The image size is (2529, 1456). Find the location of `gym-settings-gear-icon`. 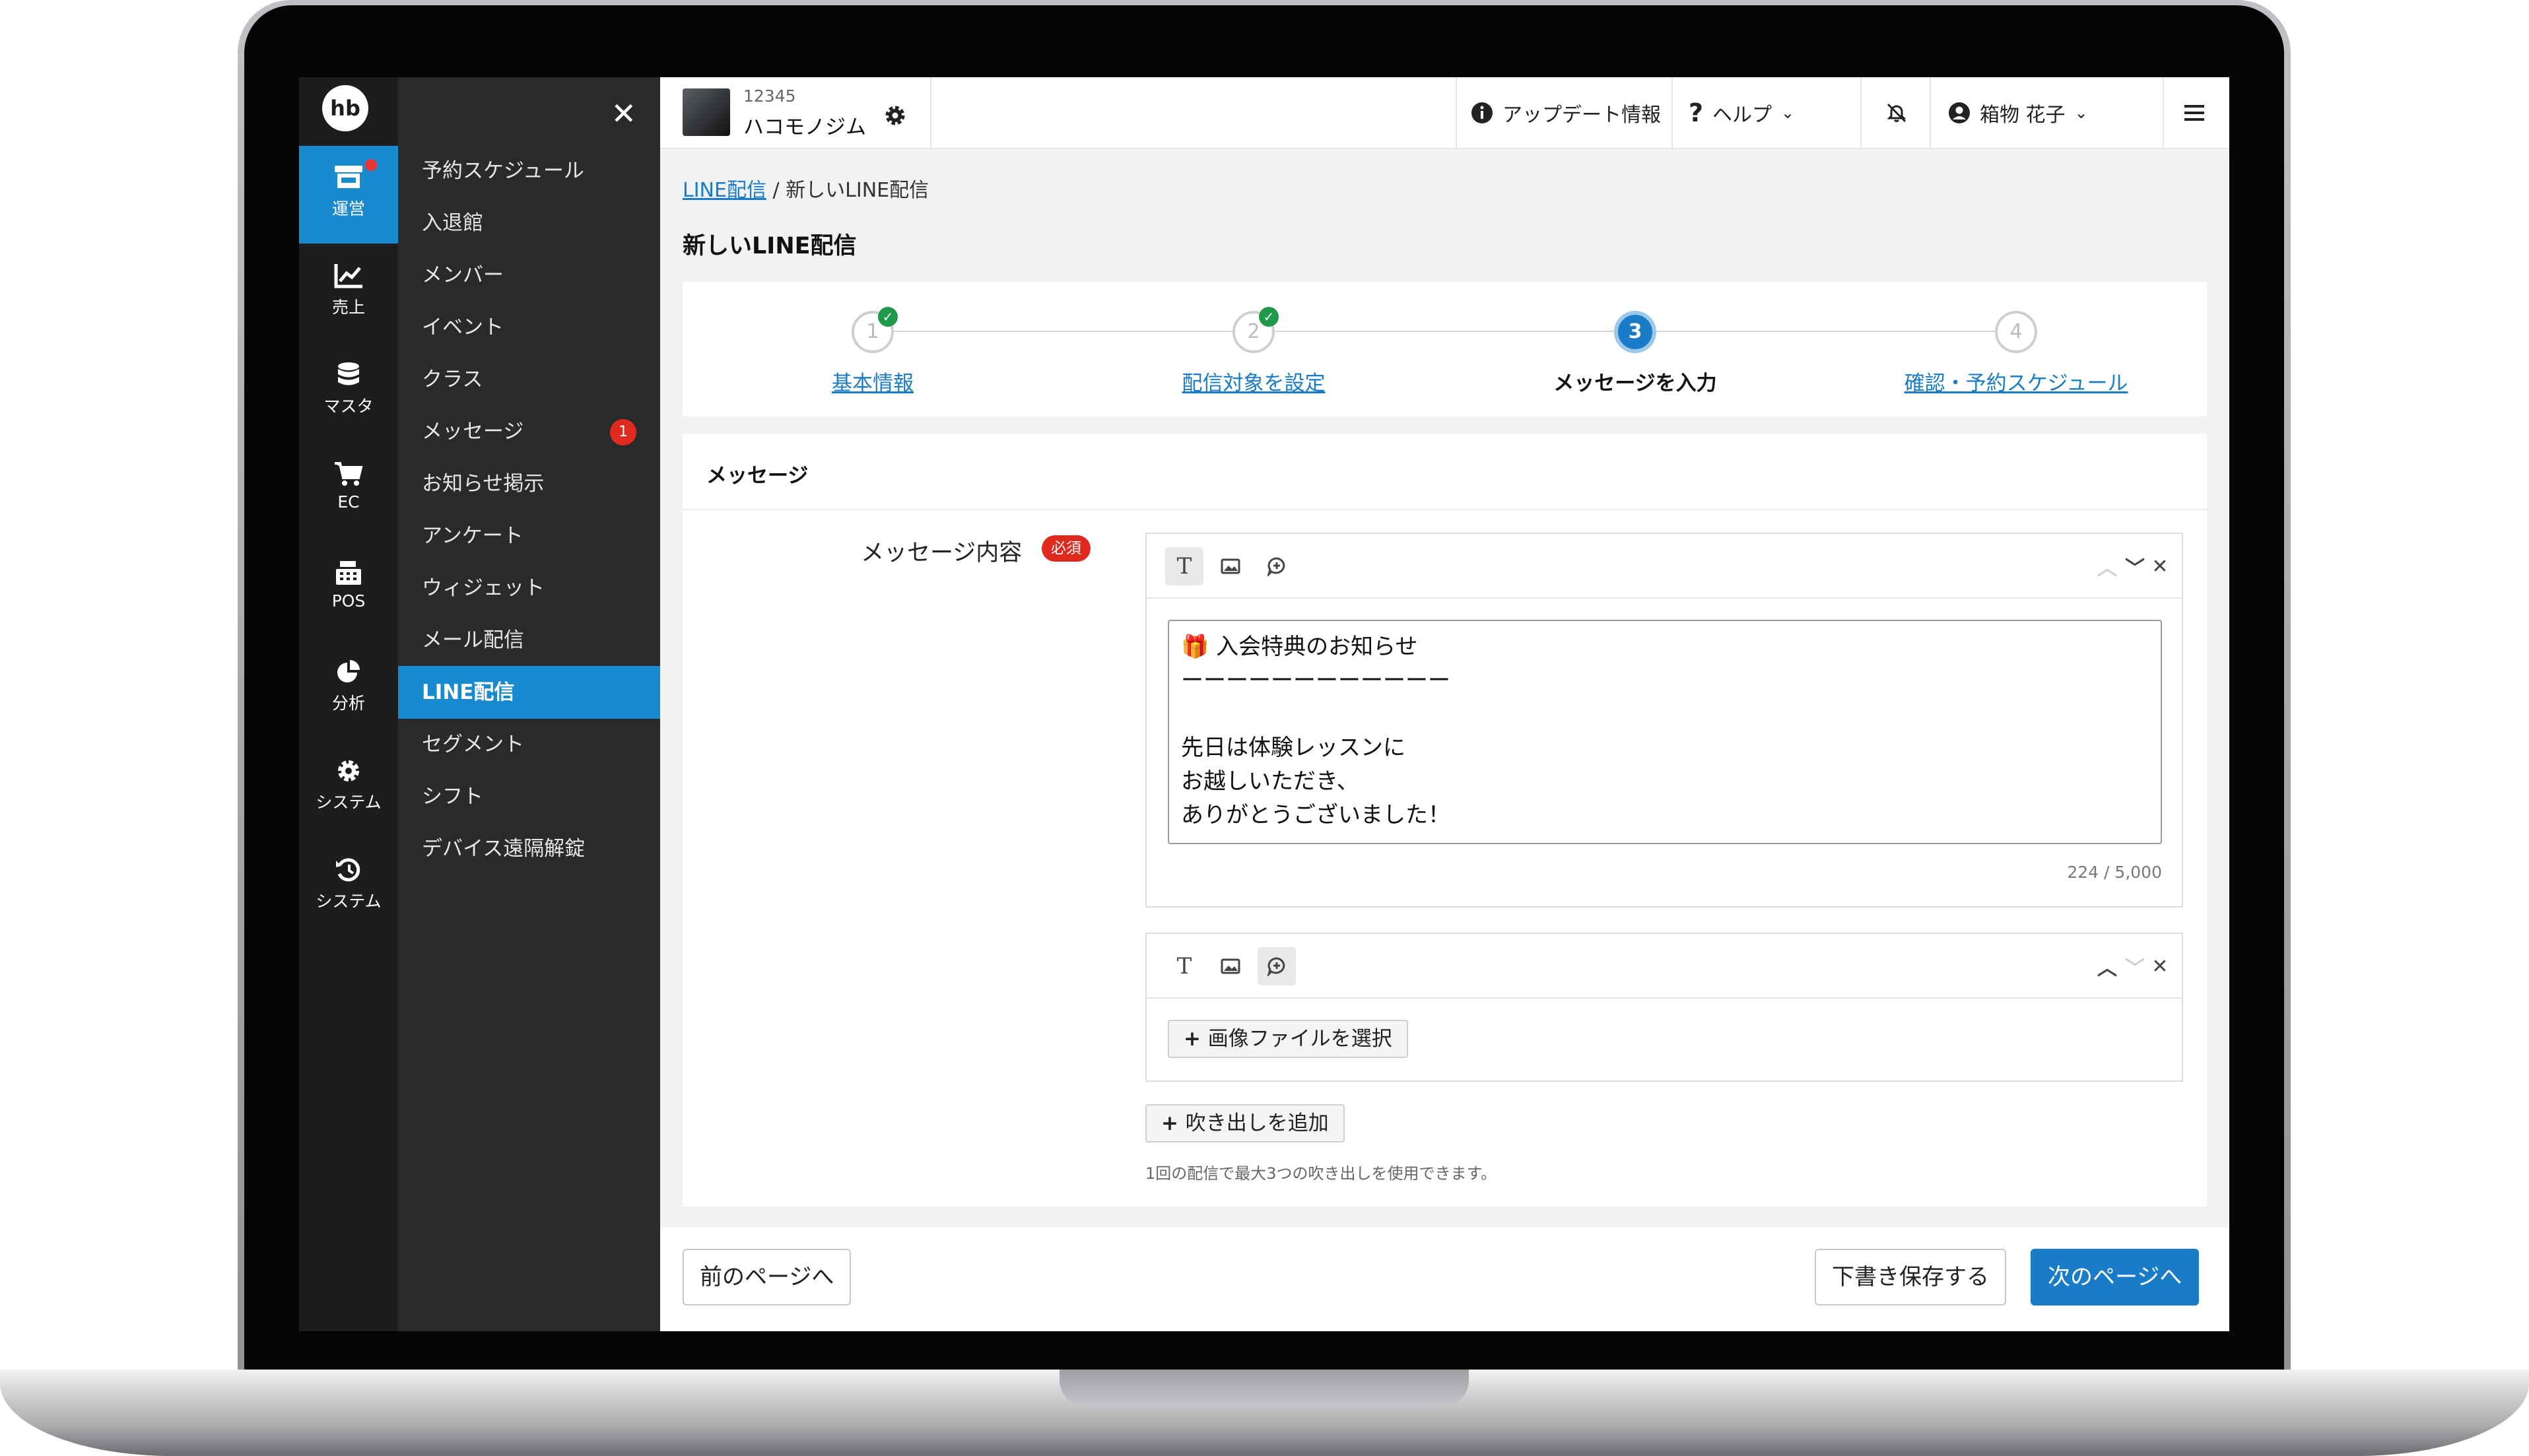

gym-settings-gear-icon is located at coordinates (895, 115).